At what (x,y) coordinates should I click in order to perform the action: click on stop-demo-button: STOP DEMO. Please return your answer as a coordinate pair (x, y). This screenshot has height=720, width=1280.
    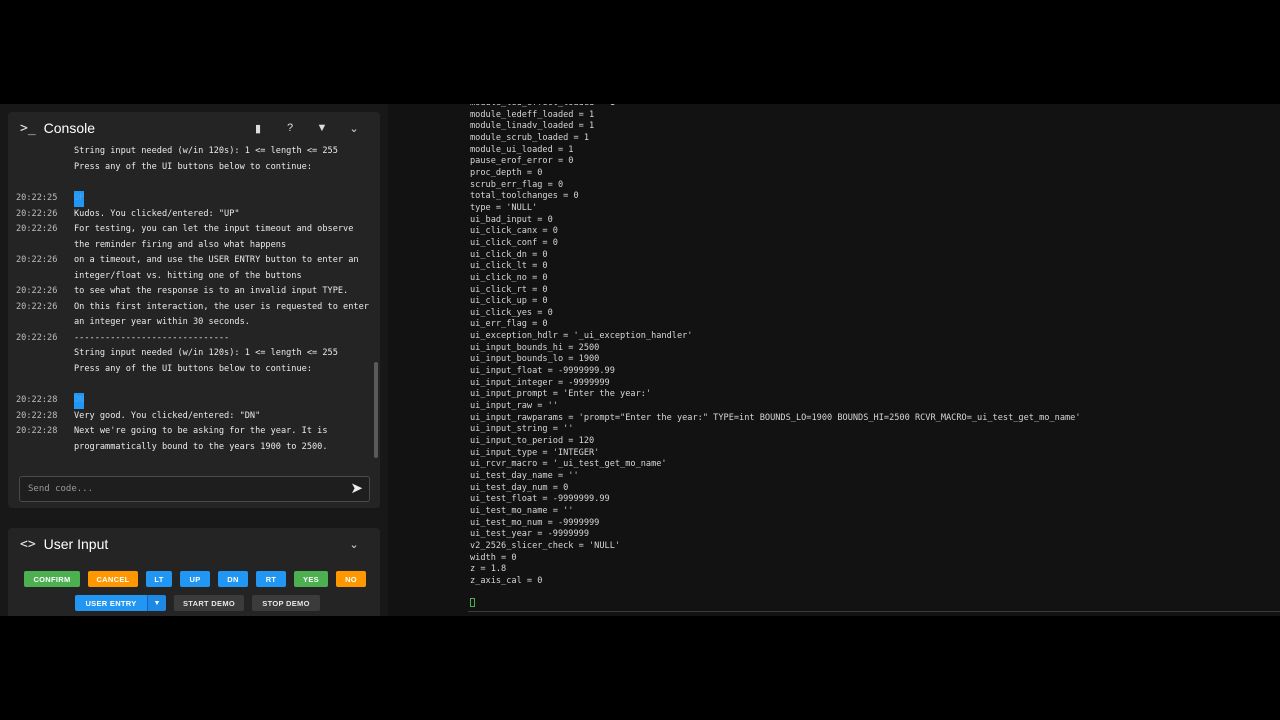
    Looking at the image, I should click on (286, 603).